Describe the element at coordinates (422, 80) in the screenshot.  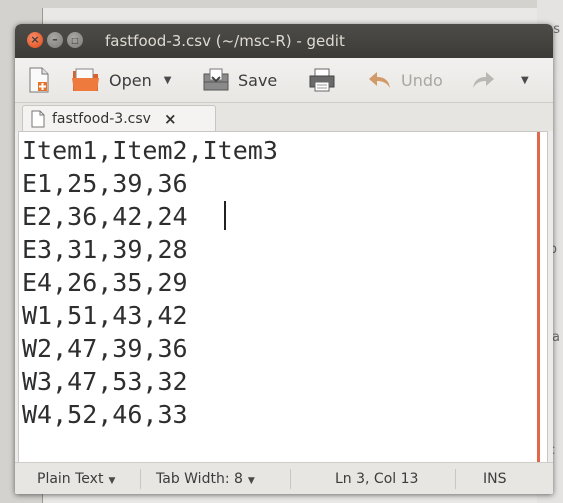
I see `undo-label: Undo` at that location.